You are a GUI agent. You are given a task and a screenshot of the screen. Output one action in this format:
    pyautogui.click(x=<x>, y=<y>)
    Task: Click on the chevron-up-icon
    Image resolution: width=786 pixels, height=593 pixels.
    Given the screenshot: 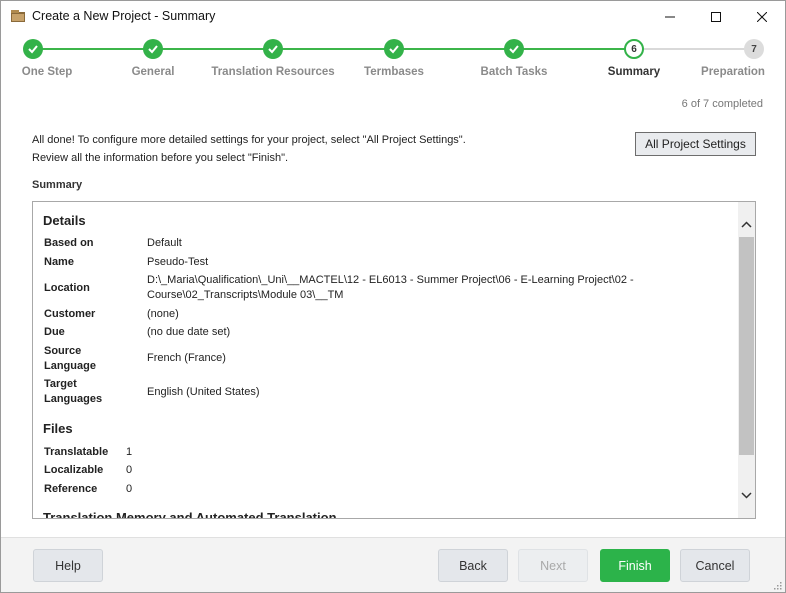 What is the action you would take?
    pyautogui.click(x=746, y=224)
    